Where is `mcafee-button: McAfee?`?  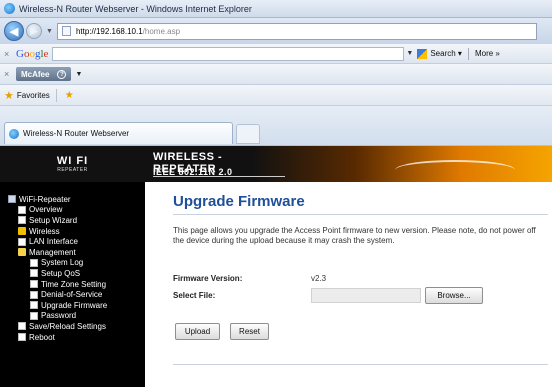
mcafee-button: McAfee? is located at coordinates (44, 74).